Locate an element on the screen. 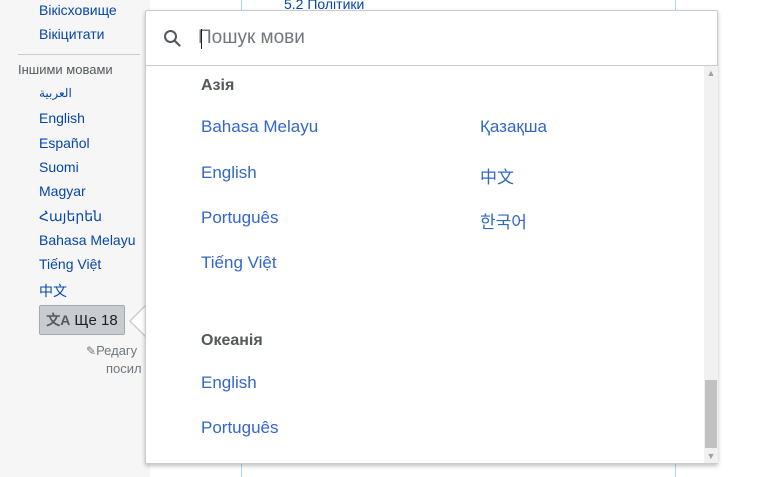 This screenshot has width=770, height=477. search-icon is located at coordinates (172, 38).